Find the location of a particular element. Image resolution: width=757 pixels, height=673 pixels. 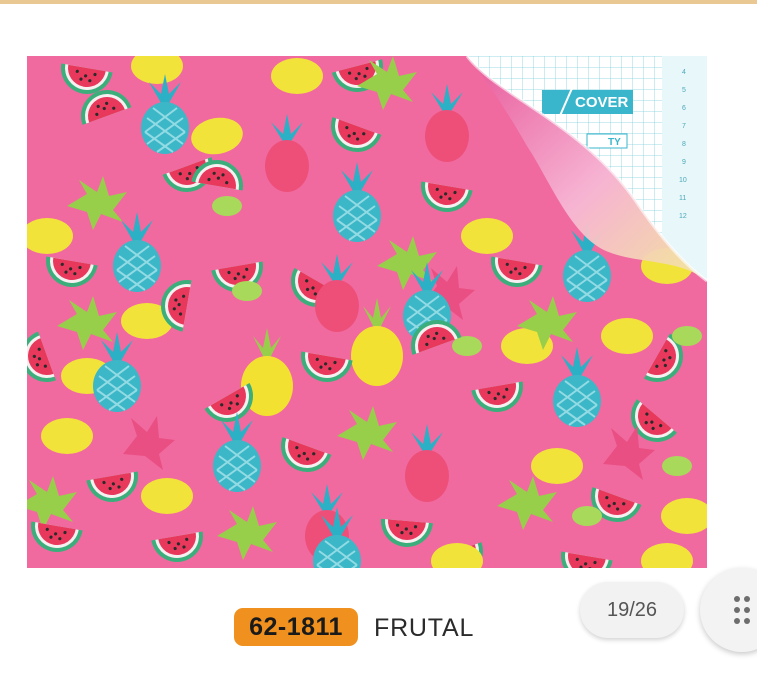

svg-text: 4 is located at coordinates (684, 72).